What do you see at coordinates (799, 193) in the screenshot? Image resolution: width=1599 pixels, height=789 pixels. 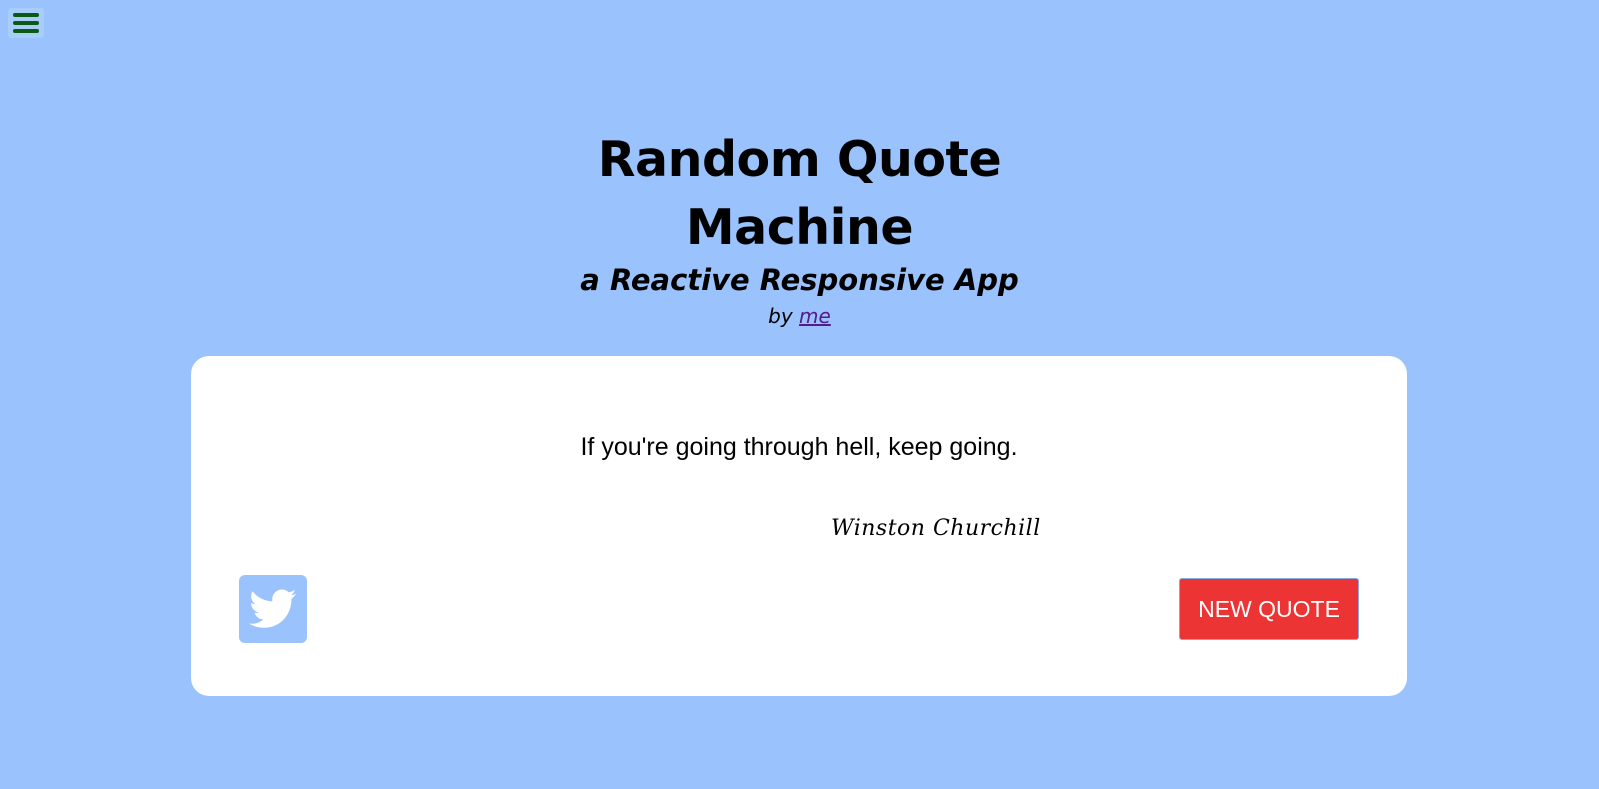 I see `page-title: Random Quote Machine` at bounding box center [799, 193].